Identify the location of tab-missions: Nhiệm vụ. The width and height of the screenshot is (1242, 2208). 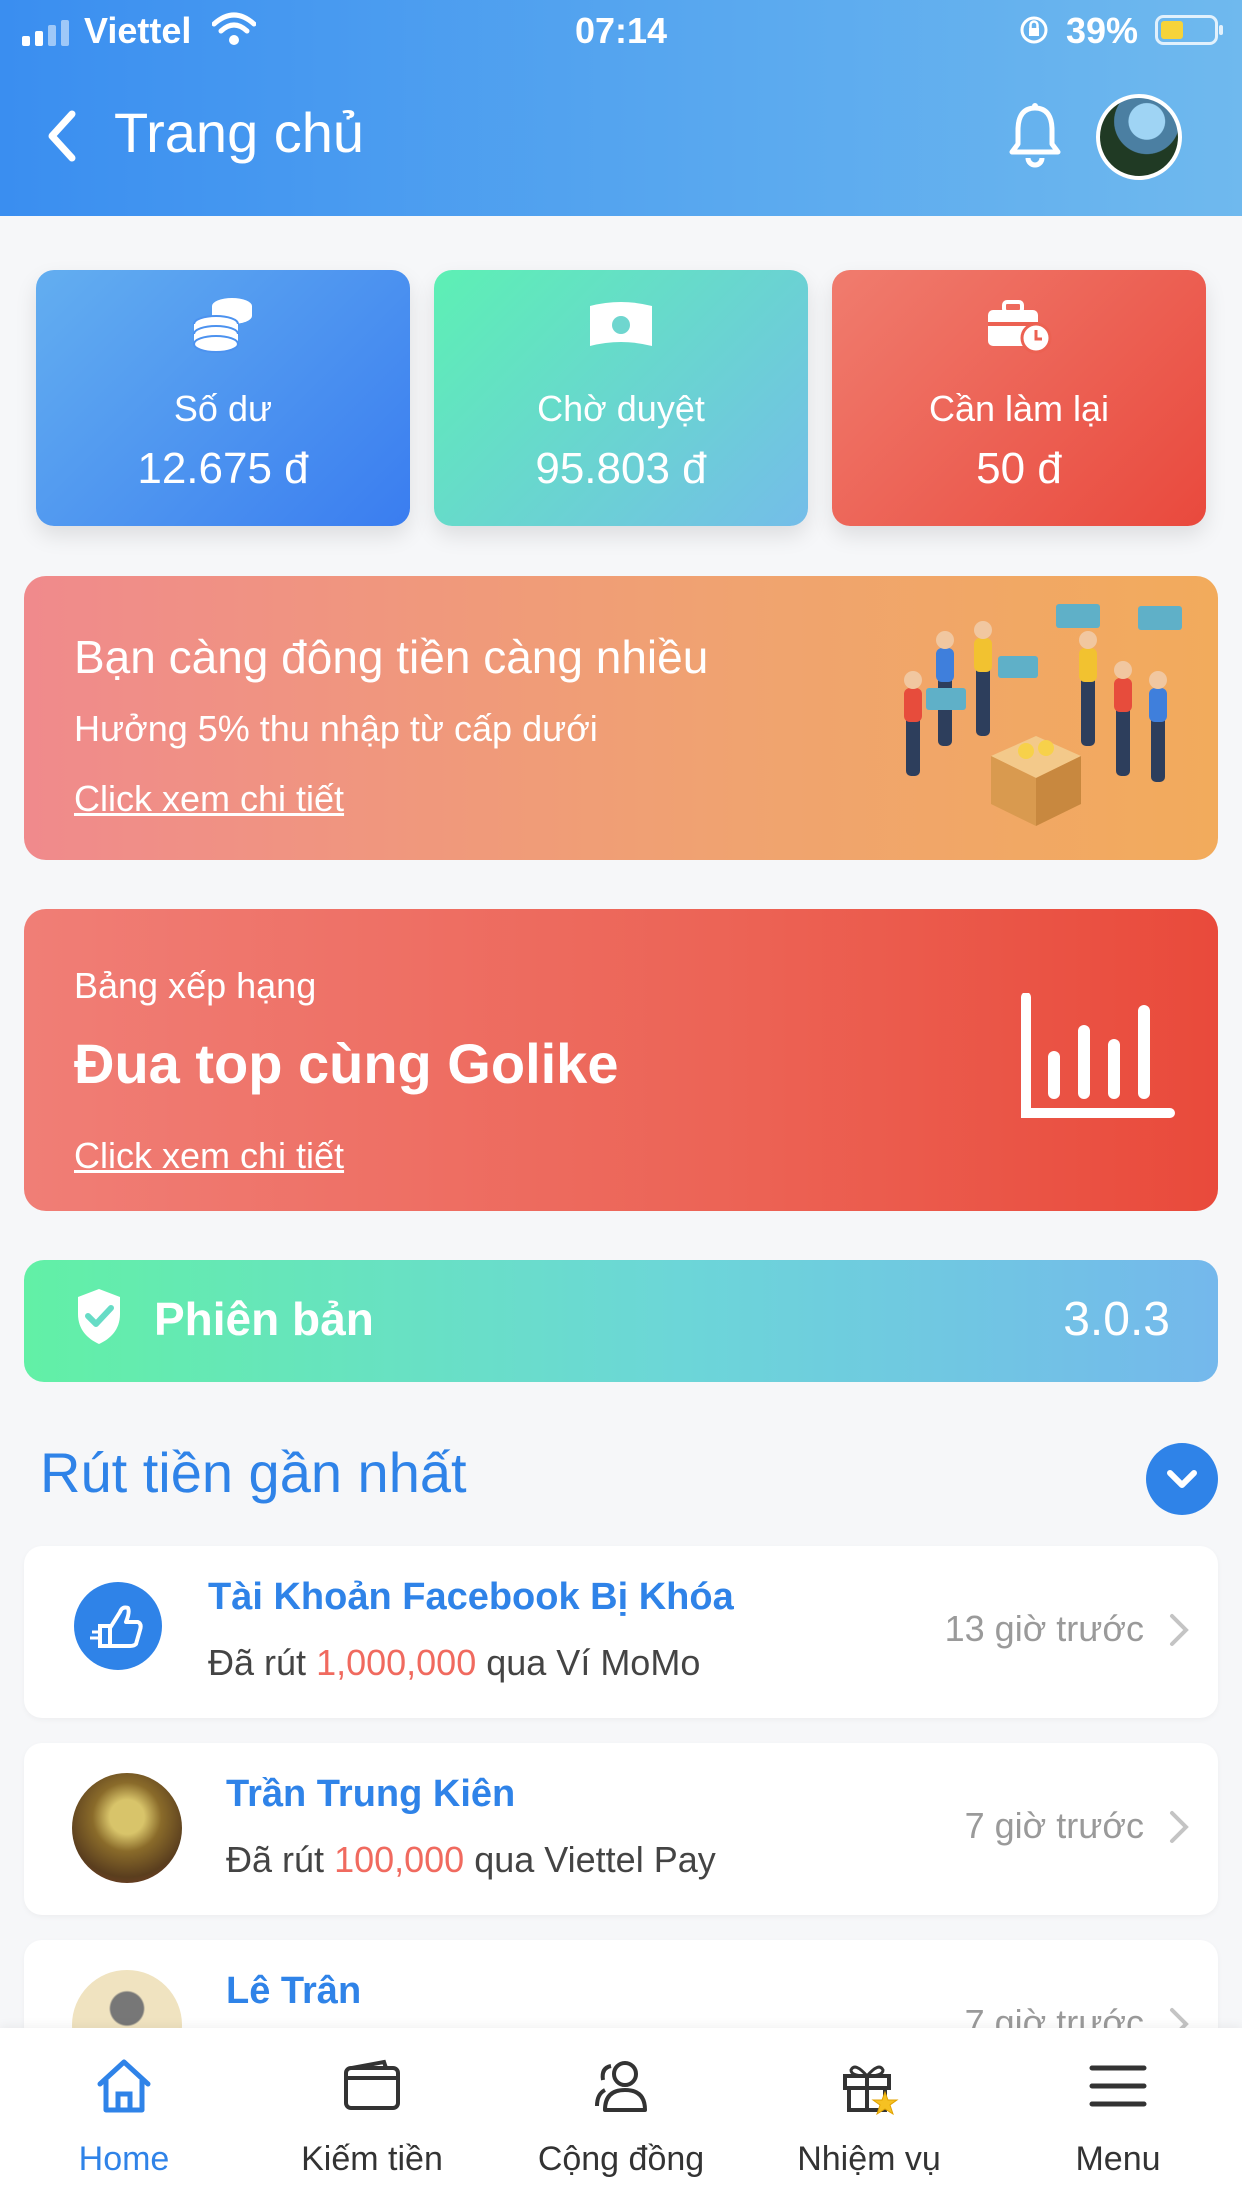
(869, 2118).